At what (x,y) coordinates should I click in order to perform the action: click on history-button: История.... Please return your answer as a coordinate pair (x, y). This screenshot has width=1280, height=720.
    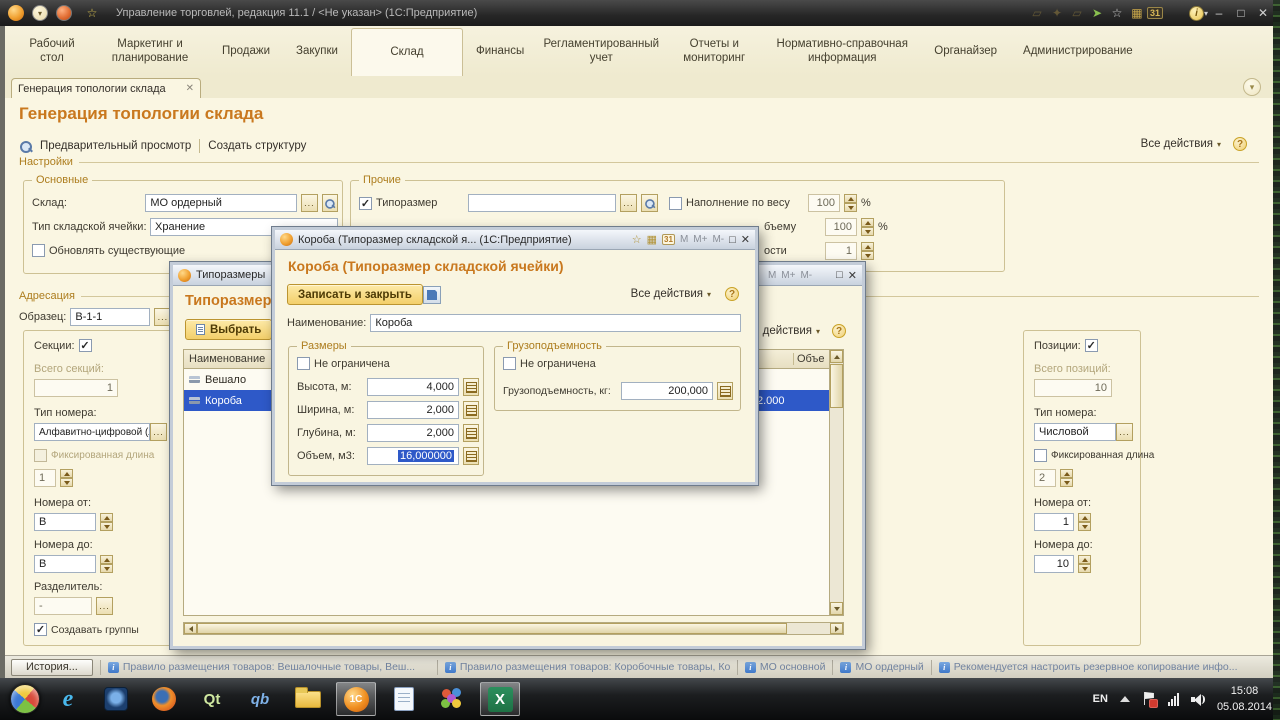
    Looking at the image, I should click on (52, 667).